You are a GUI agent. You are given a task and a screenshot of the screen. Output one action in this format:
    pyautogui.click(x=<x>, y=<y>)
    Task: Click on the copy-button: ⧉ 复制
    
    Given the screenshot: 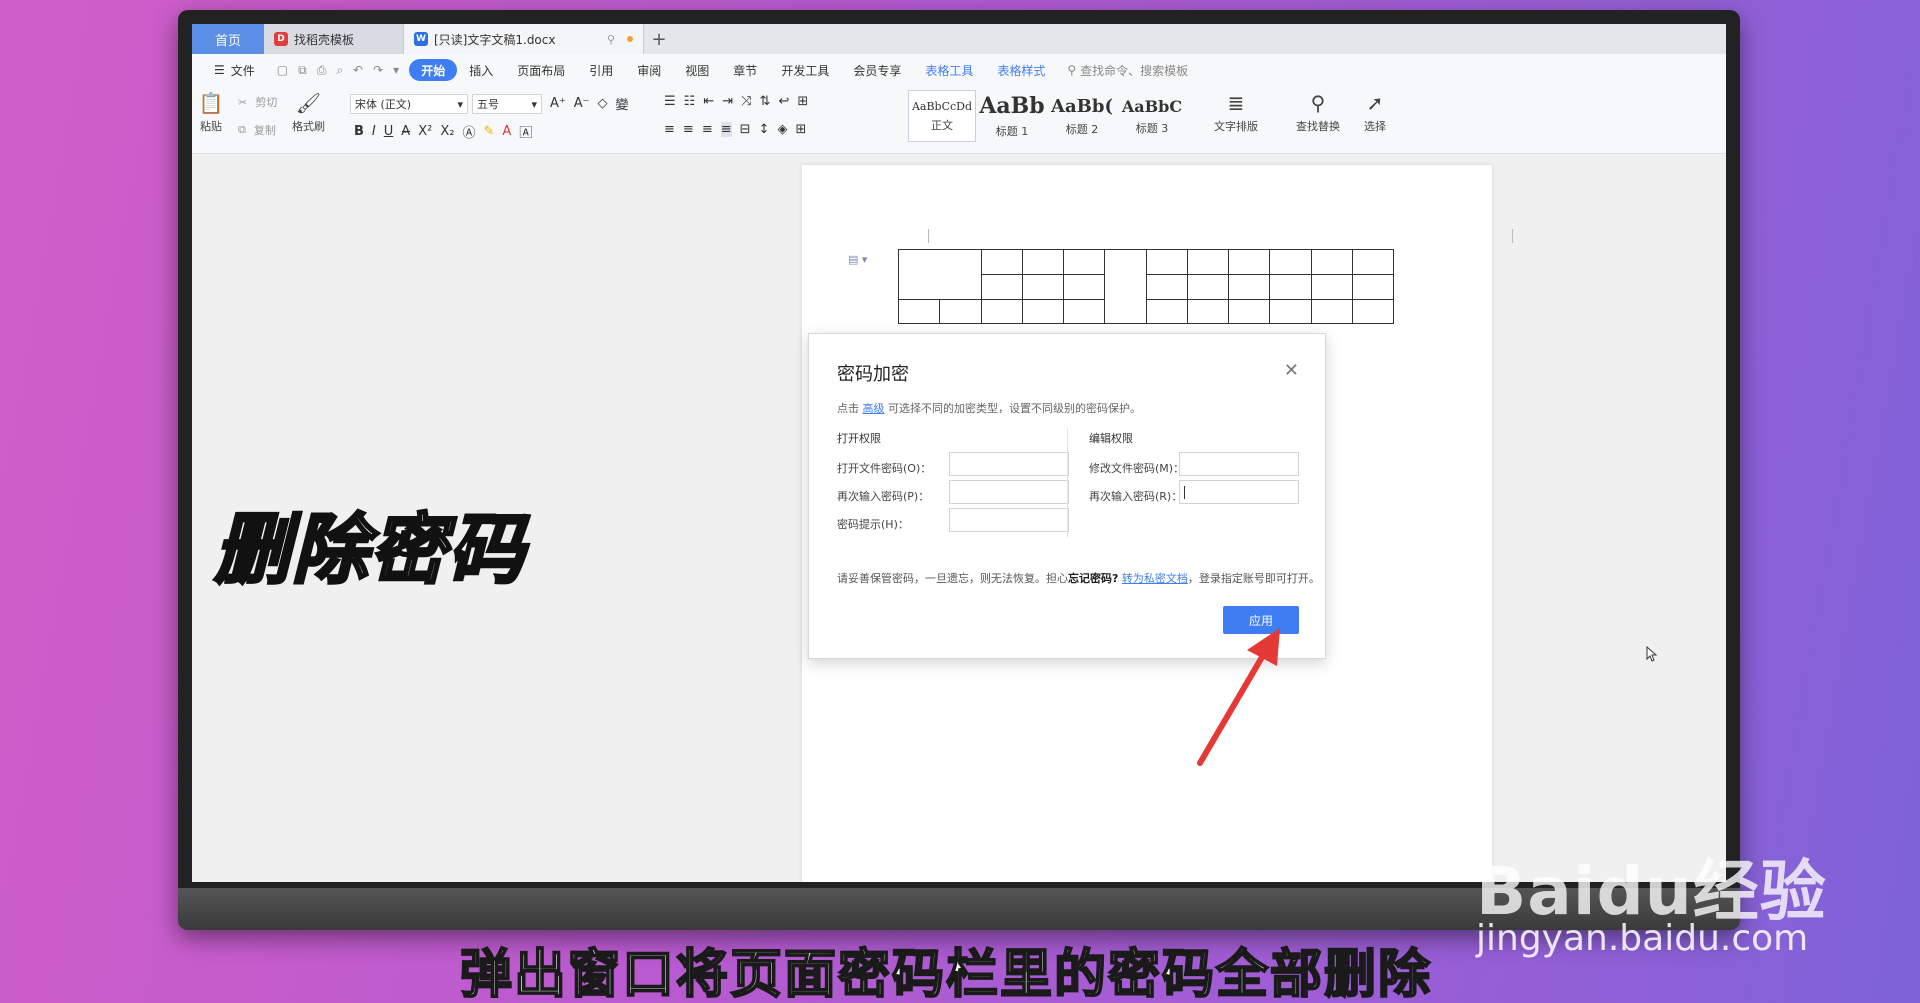 What is the action you would take?
    pyautogui.click(x=257, y=130)
    